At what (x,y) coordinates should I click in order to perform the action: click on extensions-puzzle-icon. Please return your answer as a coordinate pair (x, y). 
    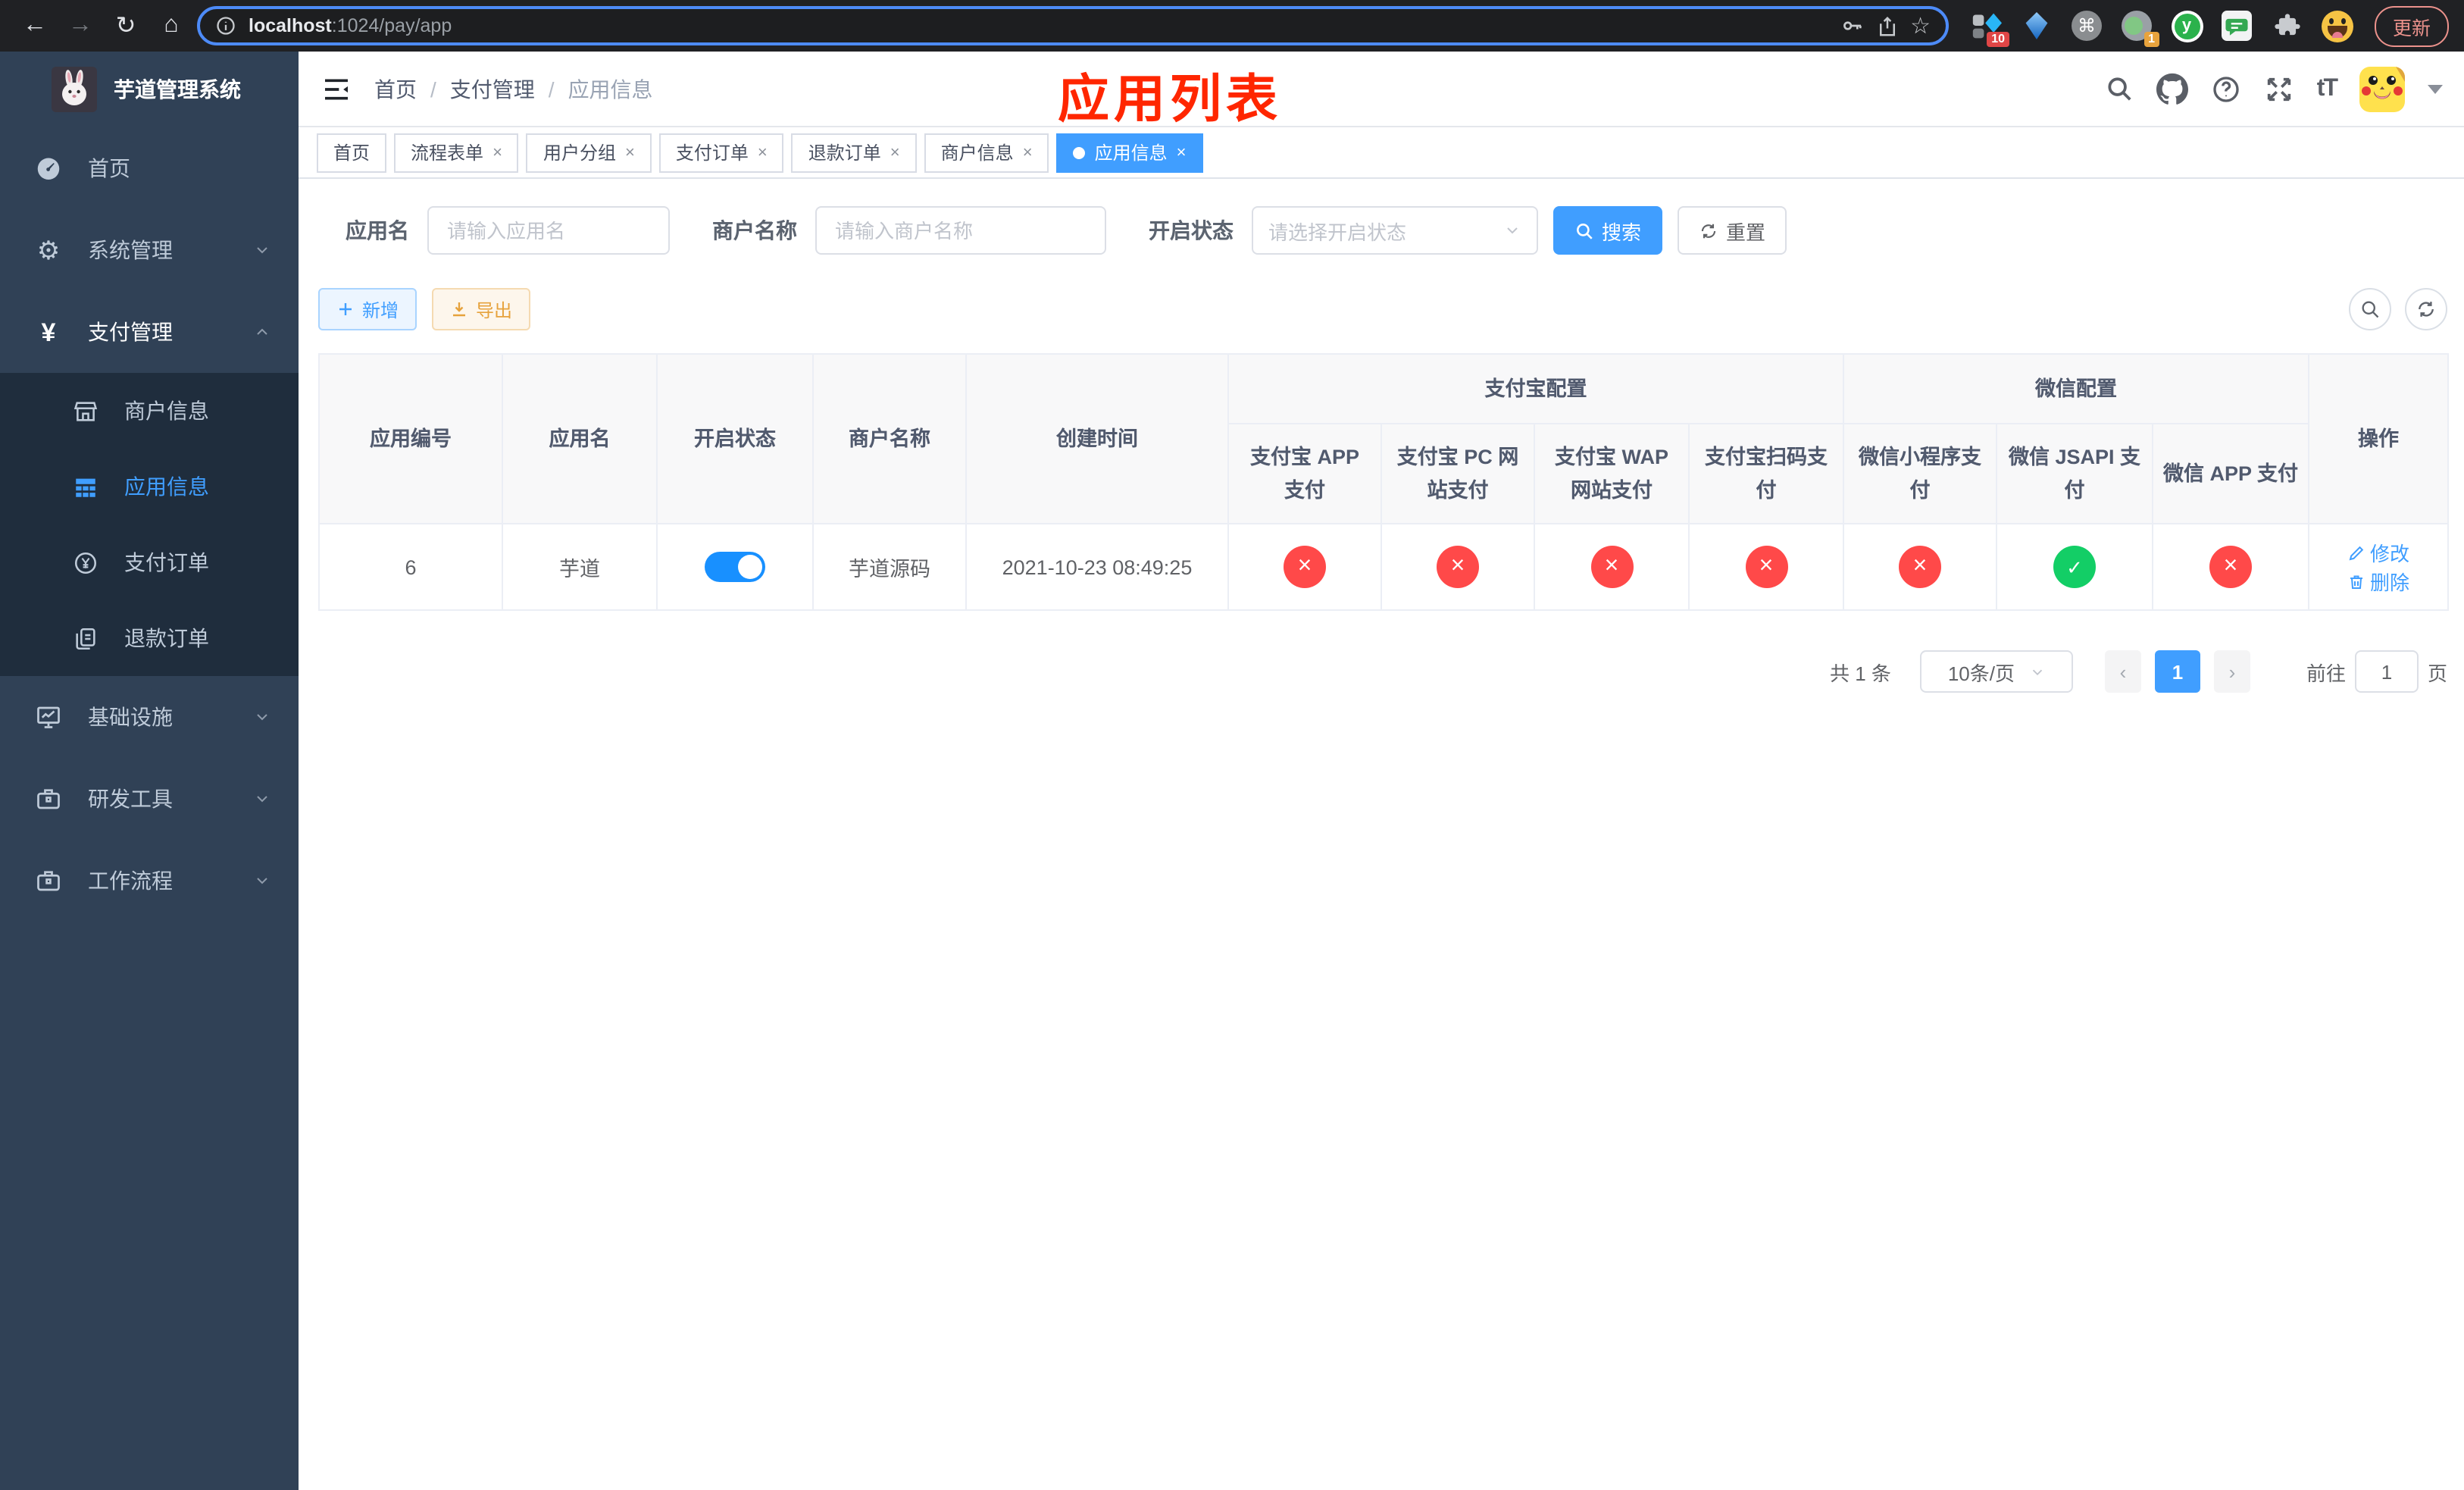
    Looking at the image, I should click on (2286, 26).